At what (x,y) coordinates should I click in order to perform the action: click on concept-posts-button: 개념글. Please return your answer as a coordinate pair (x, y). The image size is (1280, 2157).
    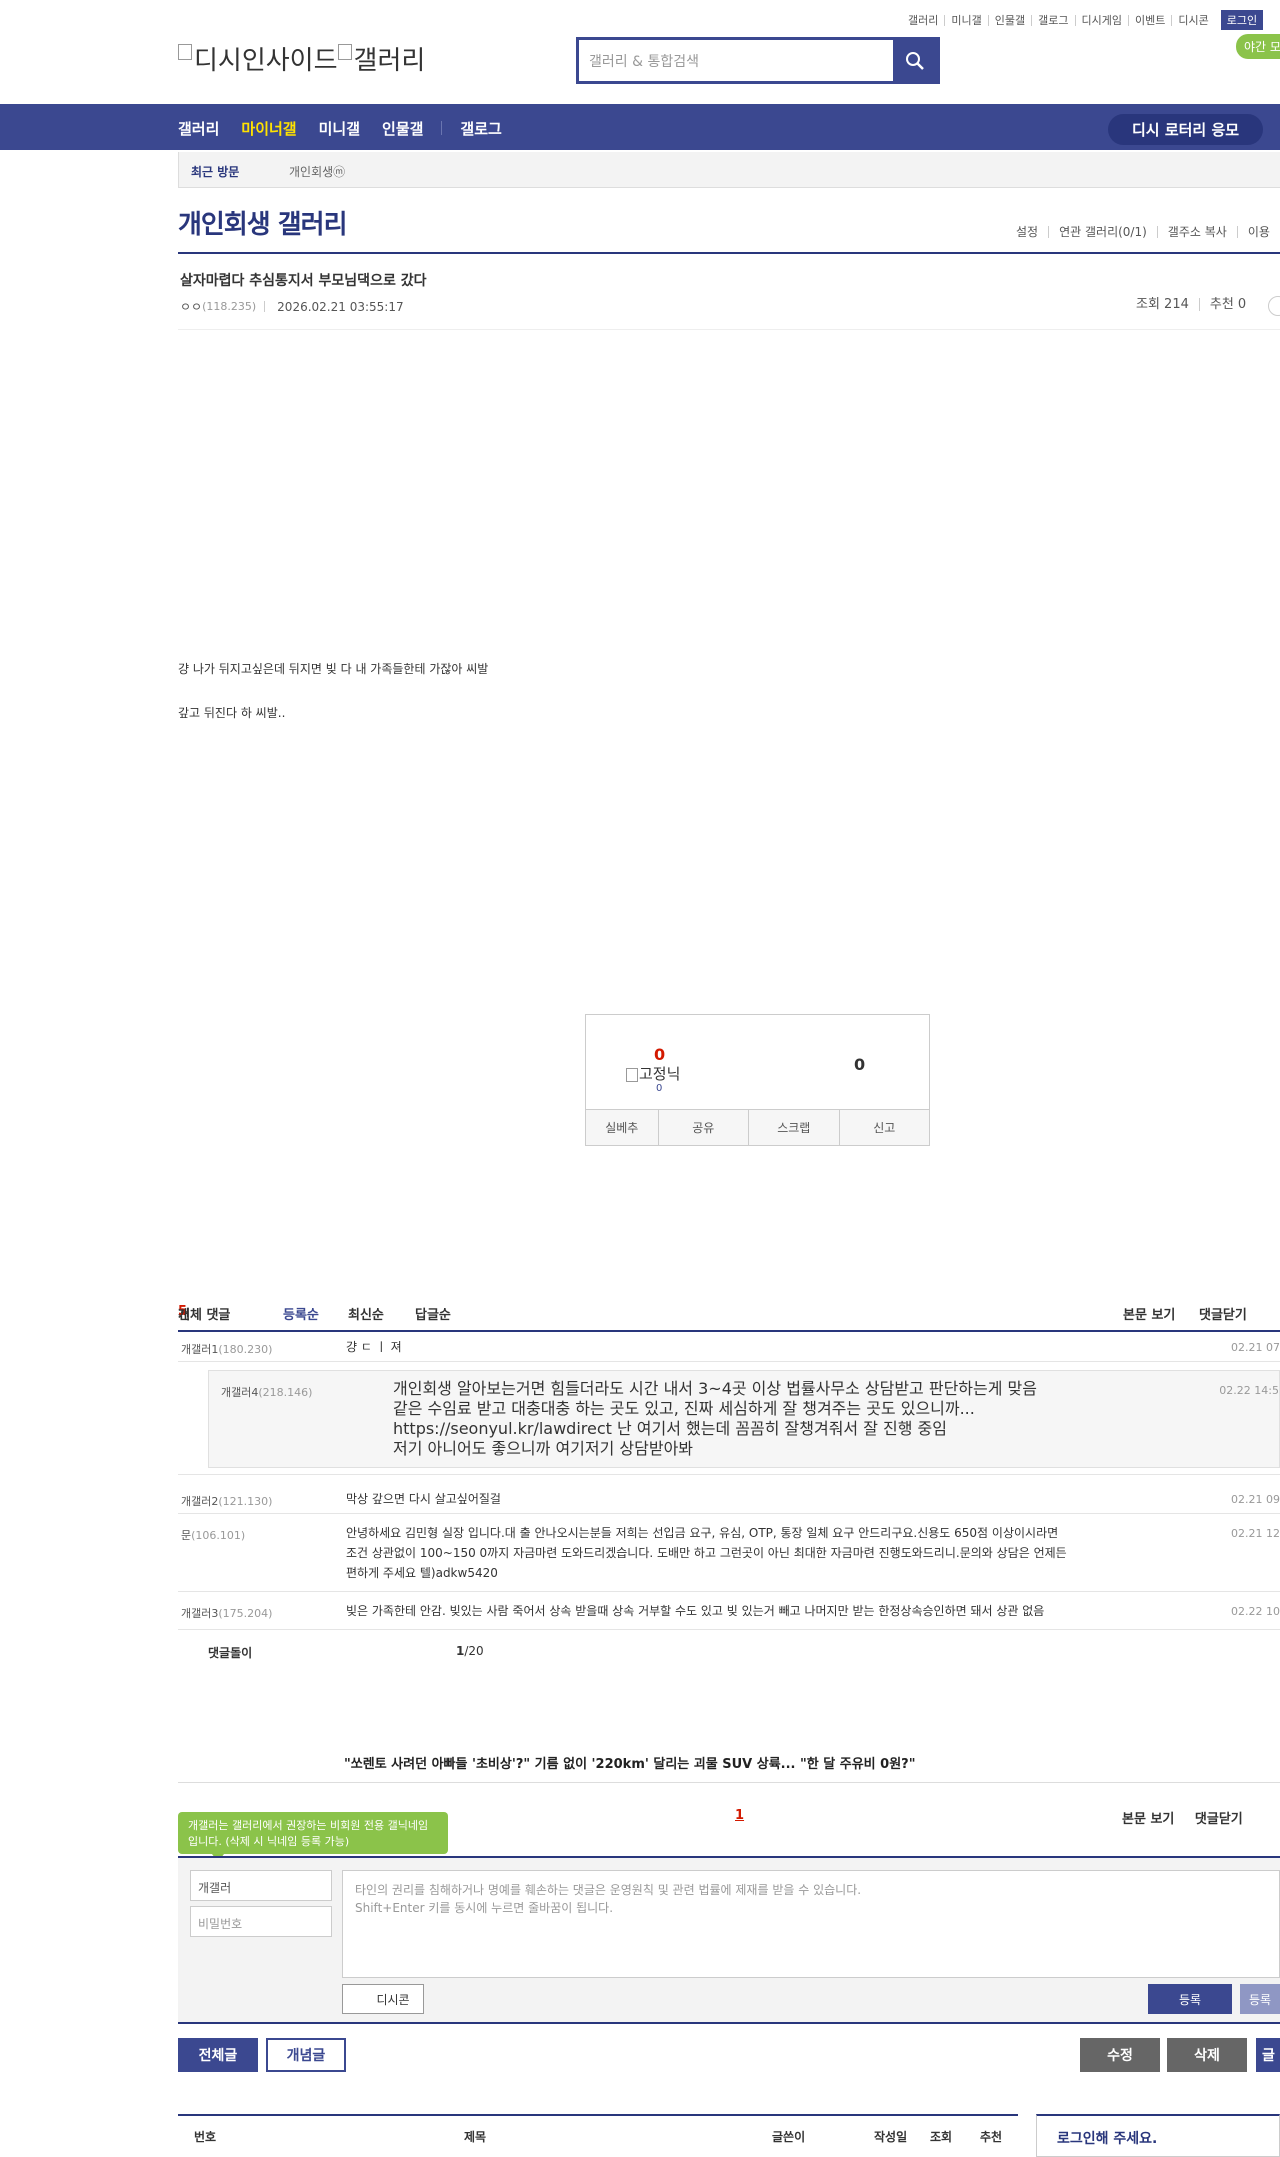
    Looking at the image, I should click on (306, 2055).